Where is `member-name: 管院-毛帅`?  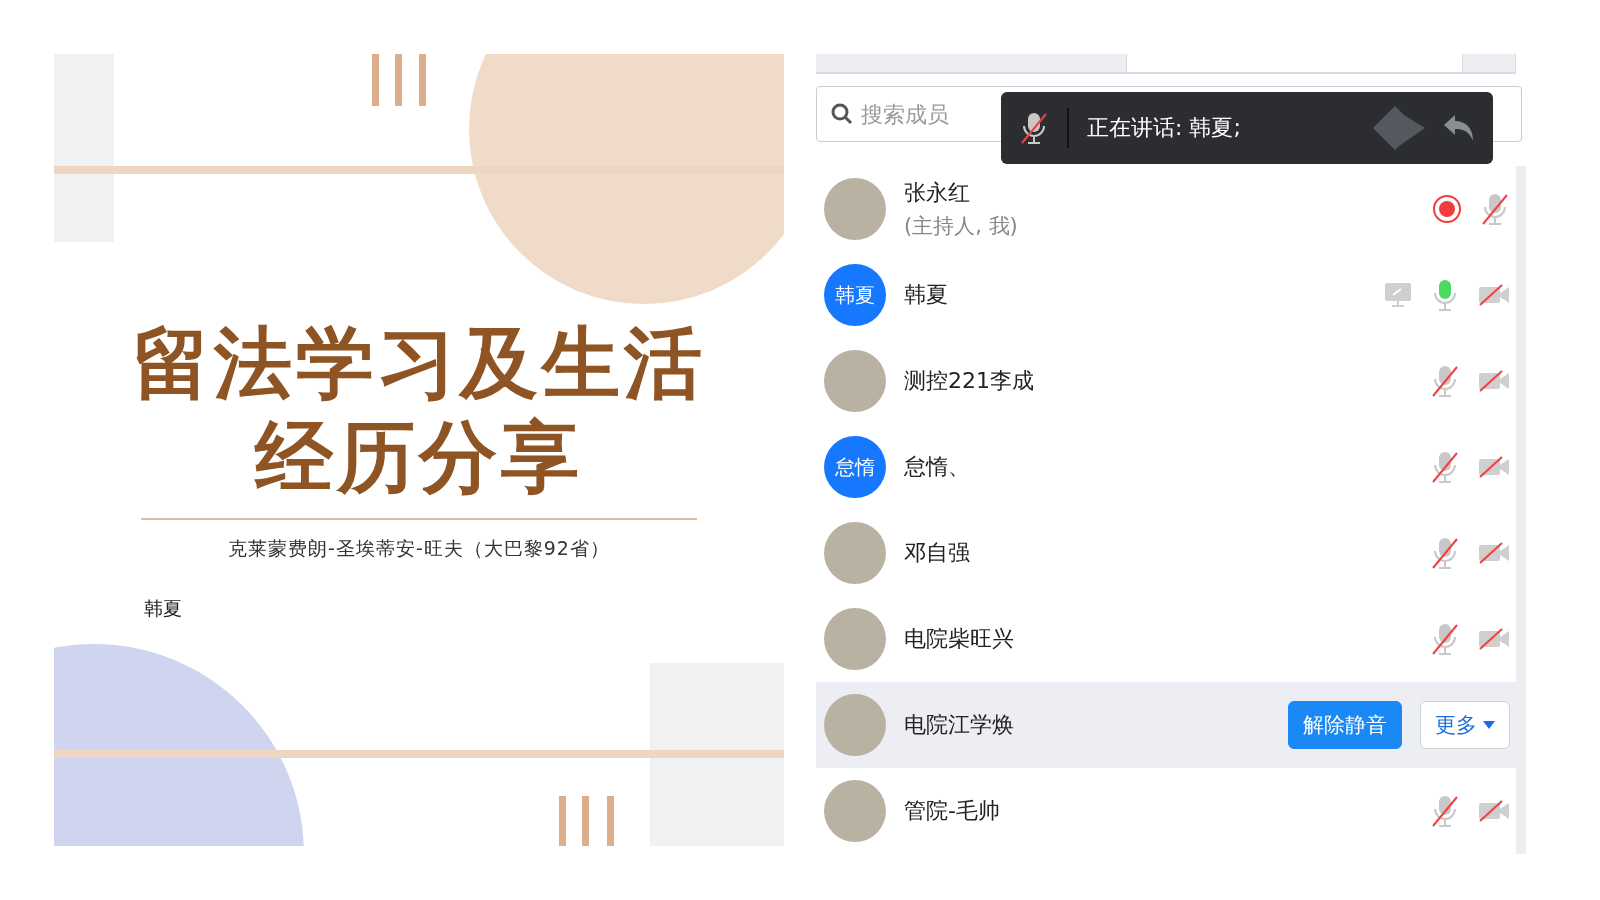 member-name: 管院-毛帅 is located at coordinates (952, 811).